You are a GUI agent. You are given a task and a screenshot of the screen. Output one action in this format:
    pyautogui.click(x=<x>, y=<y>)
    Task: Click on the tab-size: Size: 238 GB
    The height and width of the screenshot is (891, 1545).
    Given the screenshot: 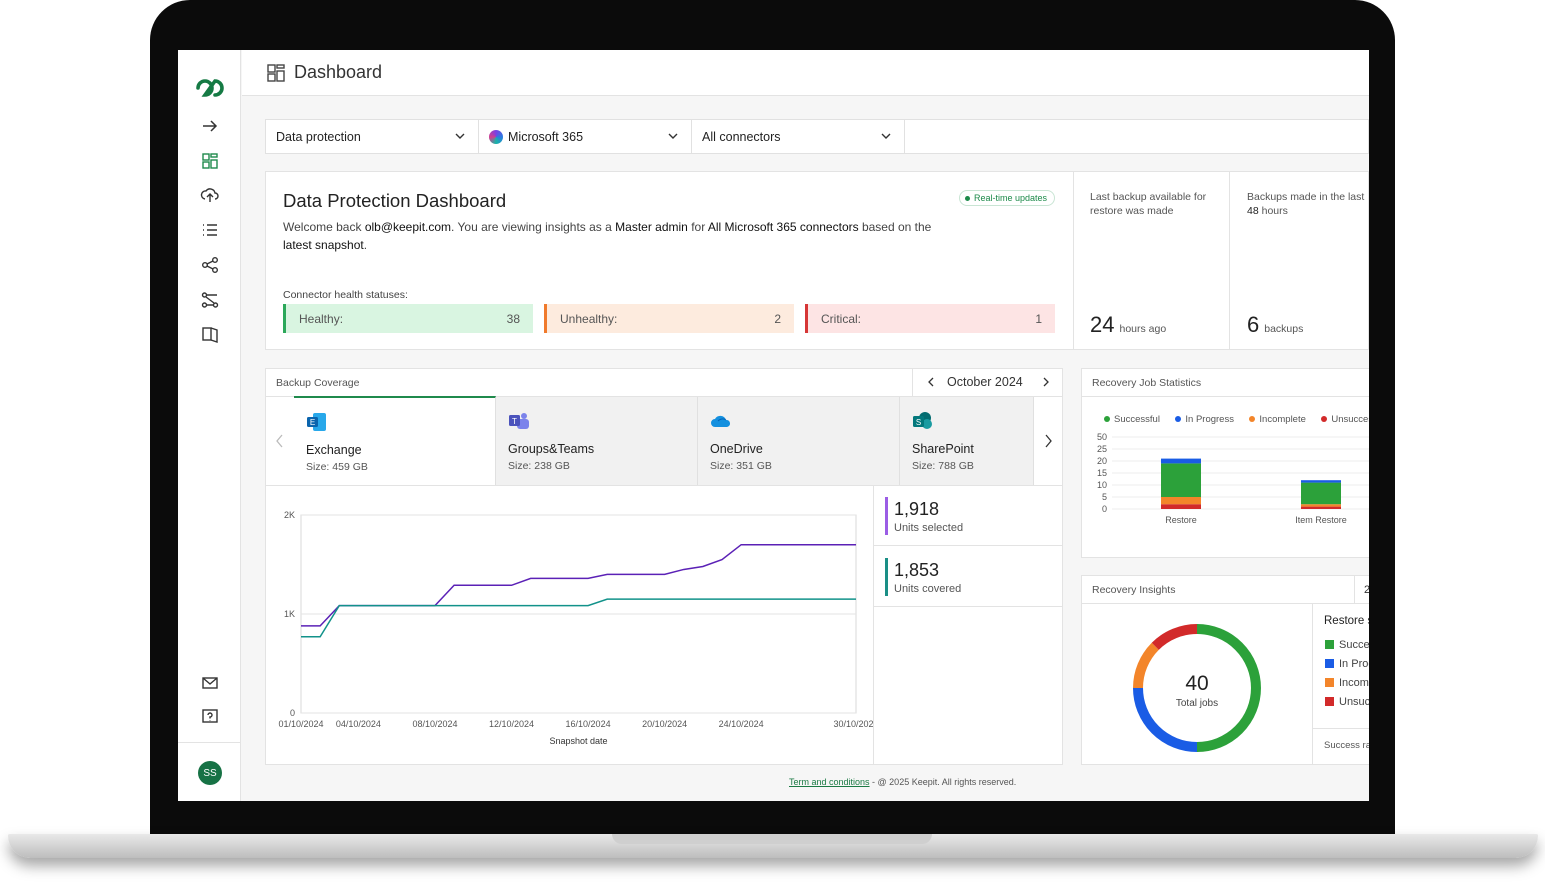 What is the action you would take?
    pyautogui.click(x=539, y=466)
    